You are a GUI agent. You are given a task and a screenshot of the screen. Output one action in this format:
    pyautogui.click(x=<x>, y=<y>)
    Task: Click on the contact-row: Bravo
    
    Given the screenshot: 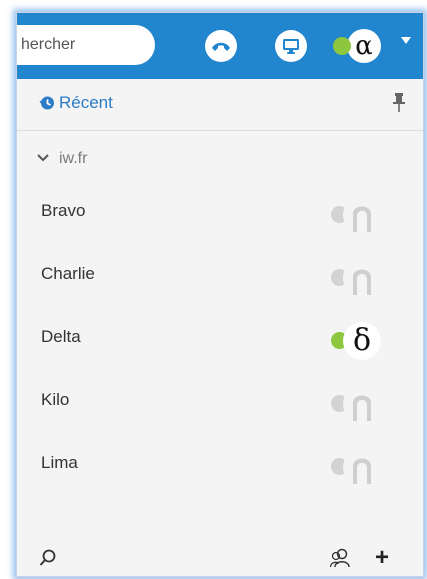 What is the action you would take?
    pyautogui.click(x=220, y=214)
    